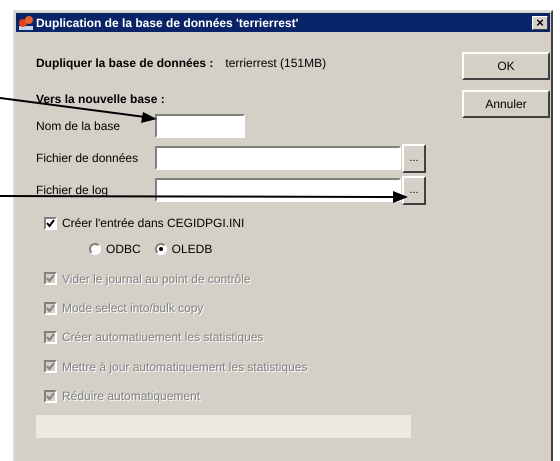 The height and width of the screenshot is (461, 560). What do you see at coordinates (79, 126) in the screenshot?
I see `field-label: Nom de la base` at bounding box center [79, 126].